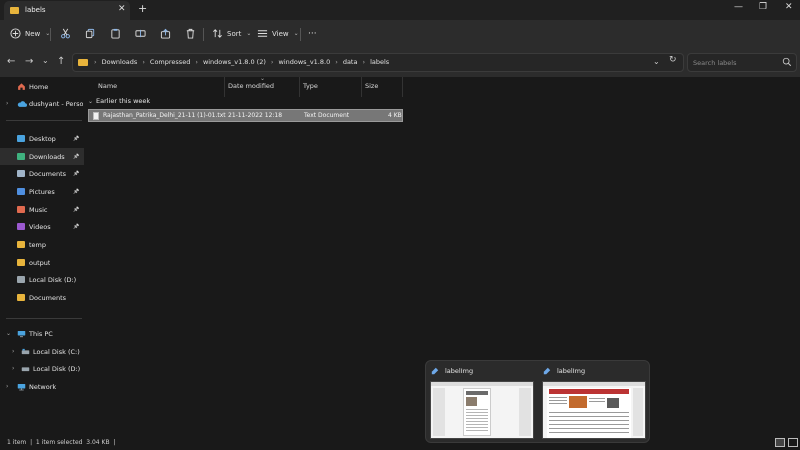 The width and height of the screenshot is (800, 450). What do you see at coordinates (90, 101) in the screenshot?
I see `collapse-chevron-icon: ⌄` at bounding box center [90, 101].